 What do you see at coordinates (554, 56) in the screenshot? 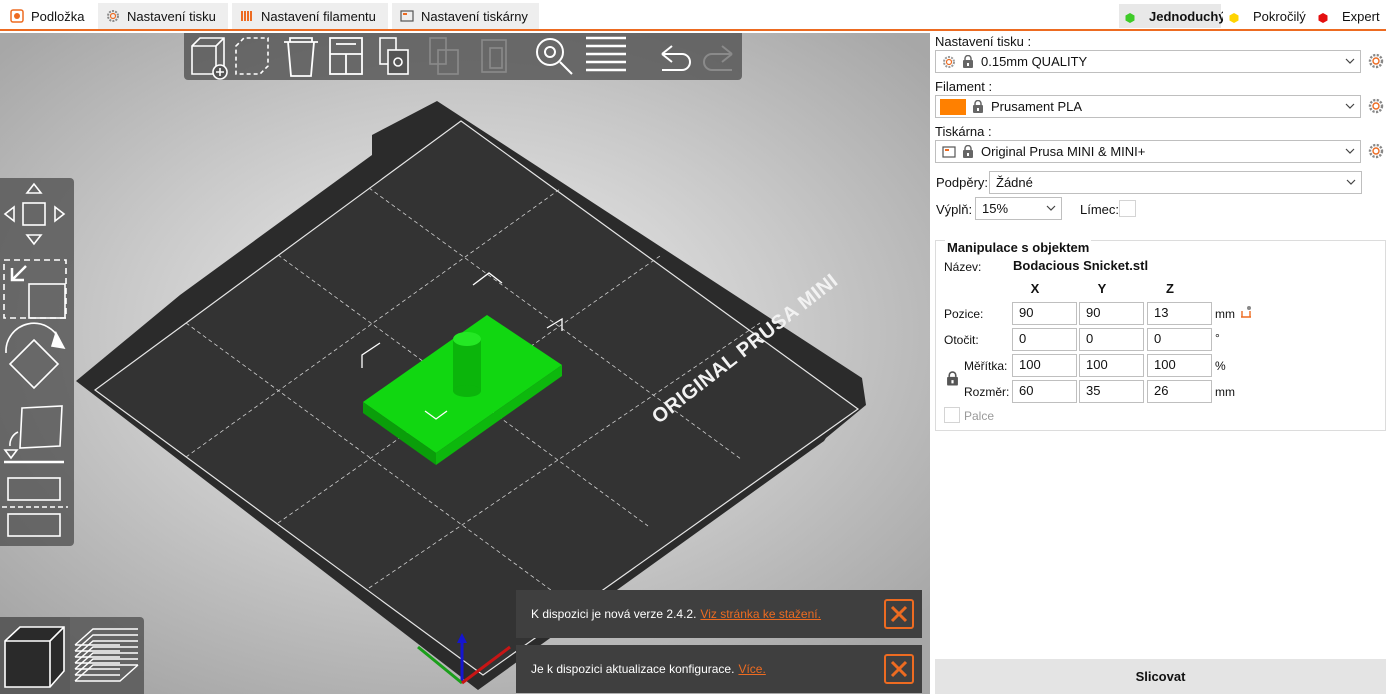
I see `search-icon` at bounding box center [554, 56].